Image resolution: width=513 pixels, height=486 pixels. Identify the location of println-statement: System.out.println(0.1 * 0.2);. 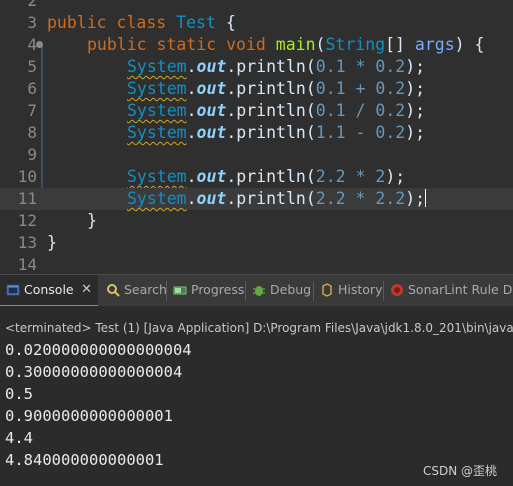
(276, 67).